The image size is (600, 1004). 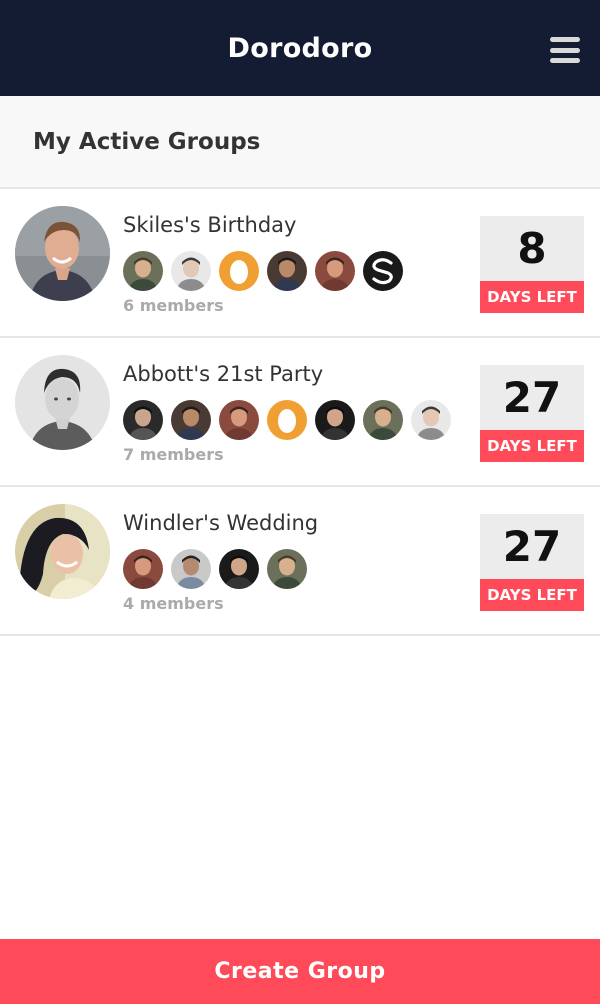 I want to click on group-name: Skiles's Birthday, so click(x=210, y=225).